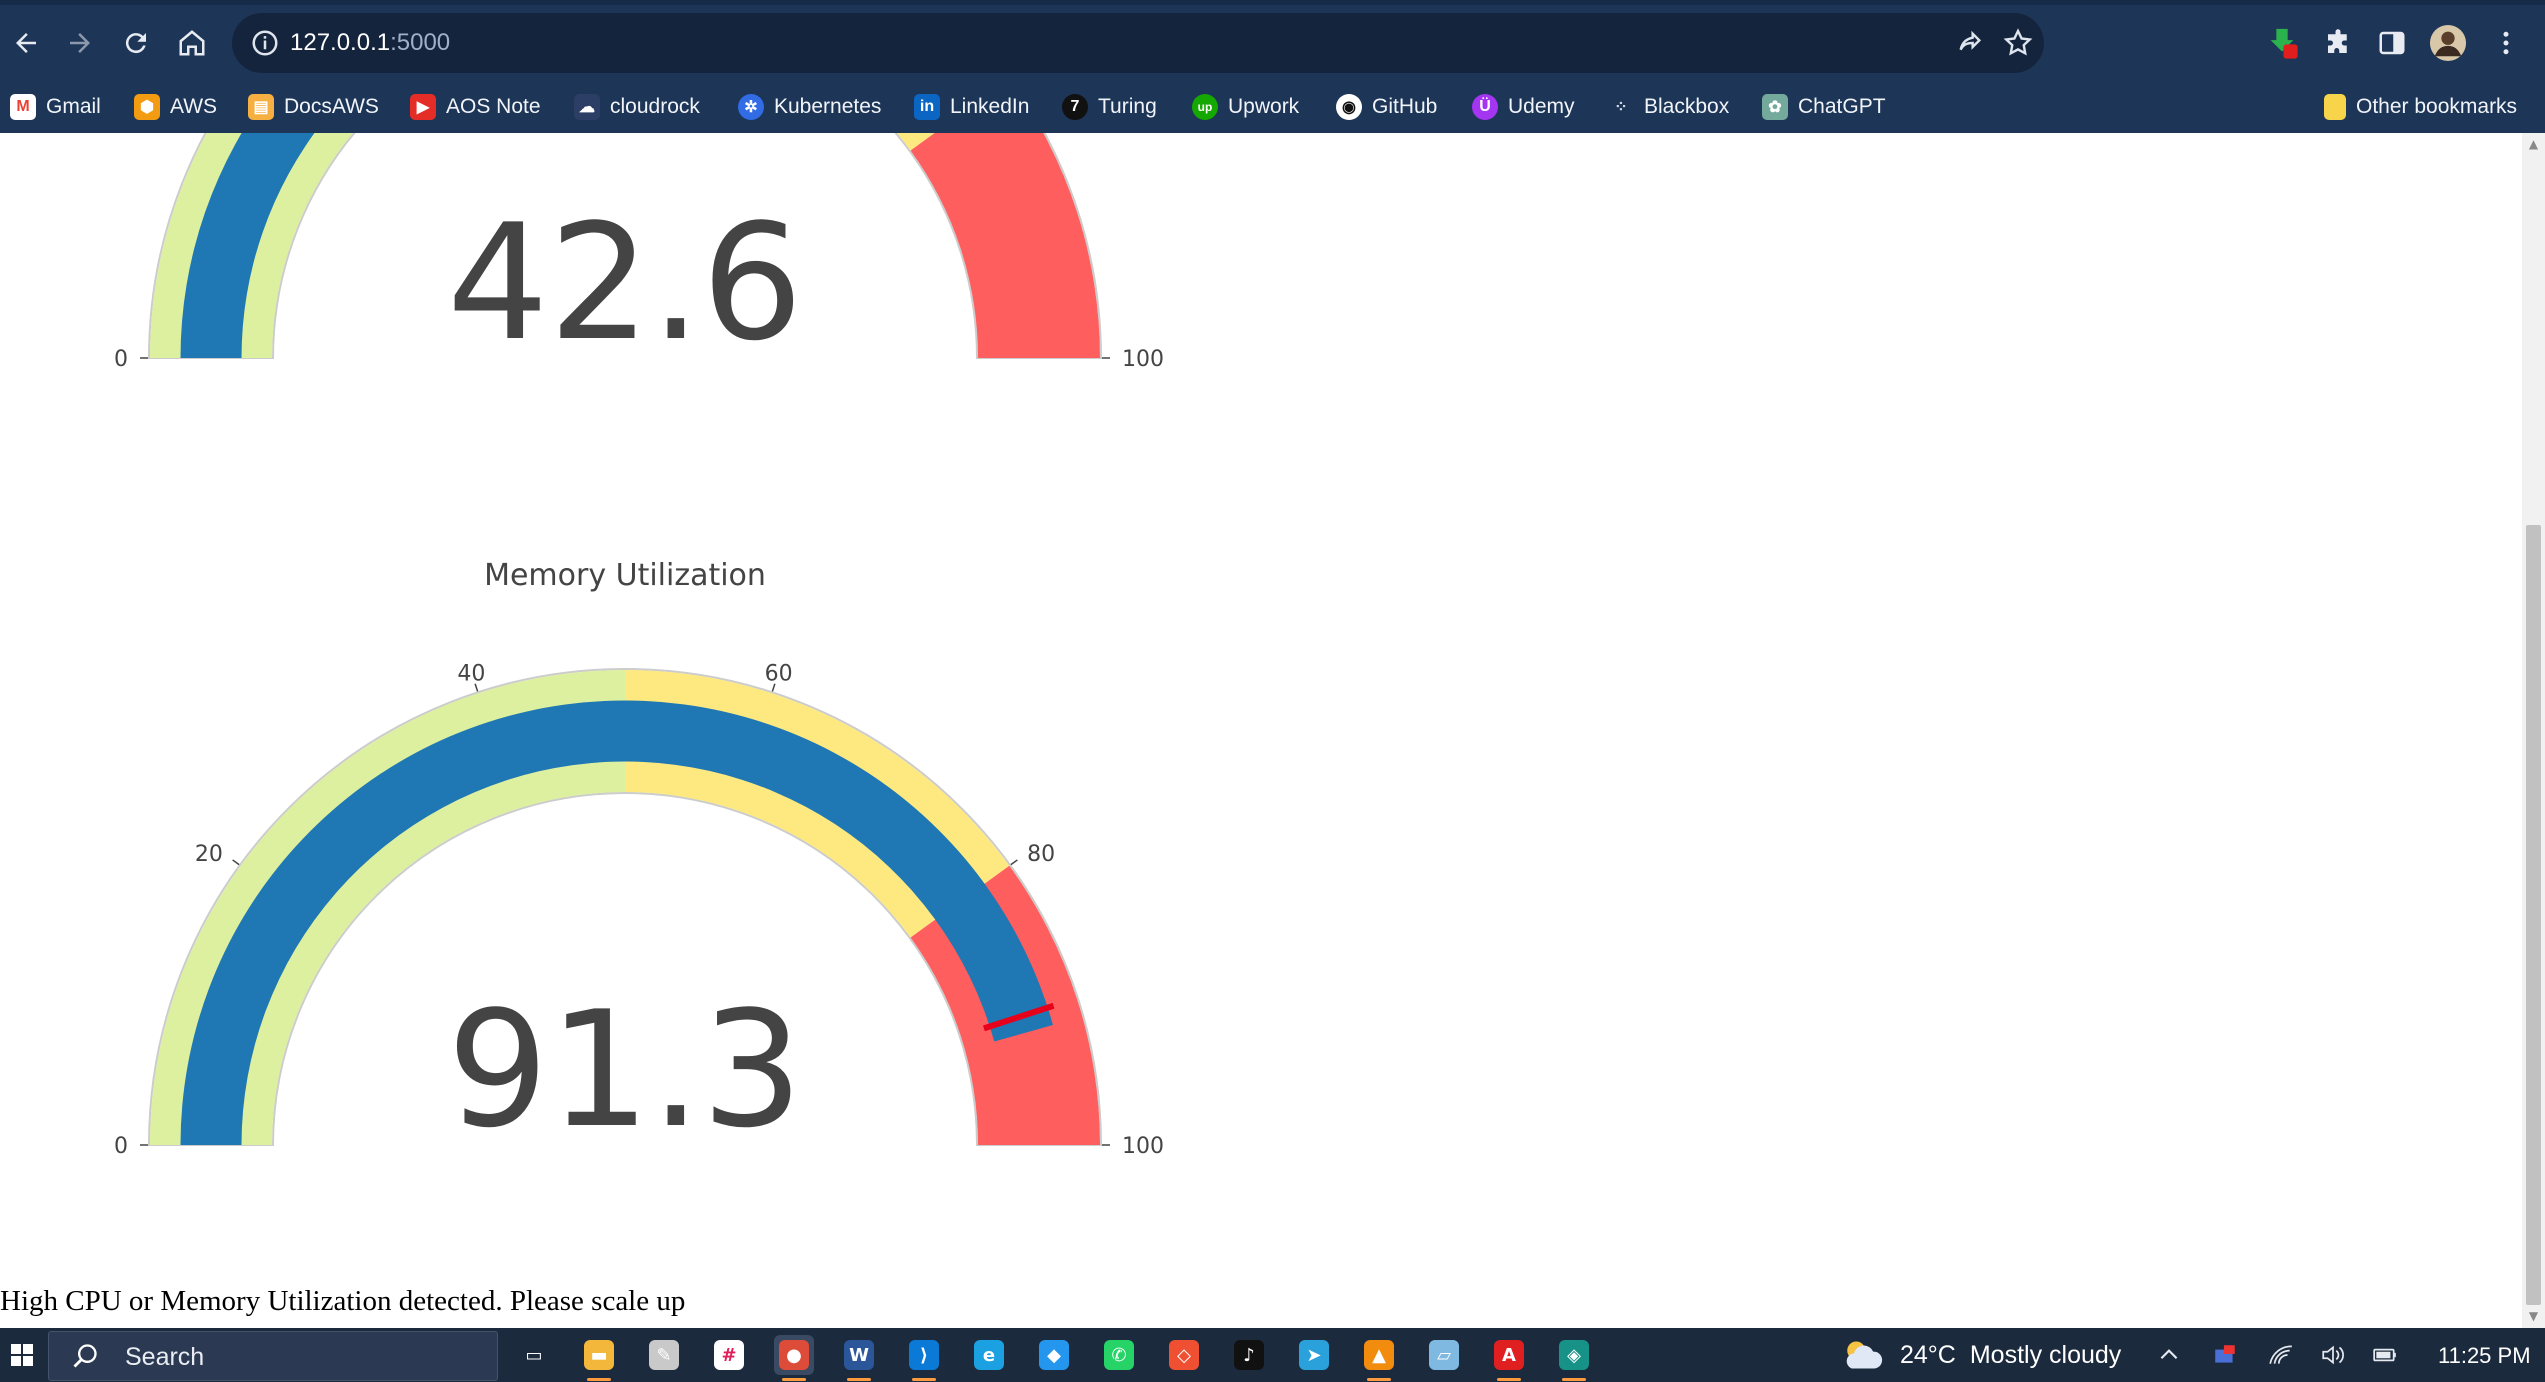  What do you see at coordinates (2335, 106) in the screenshot?
I see `folder-icon` at bounding box center [2335, 106].